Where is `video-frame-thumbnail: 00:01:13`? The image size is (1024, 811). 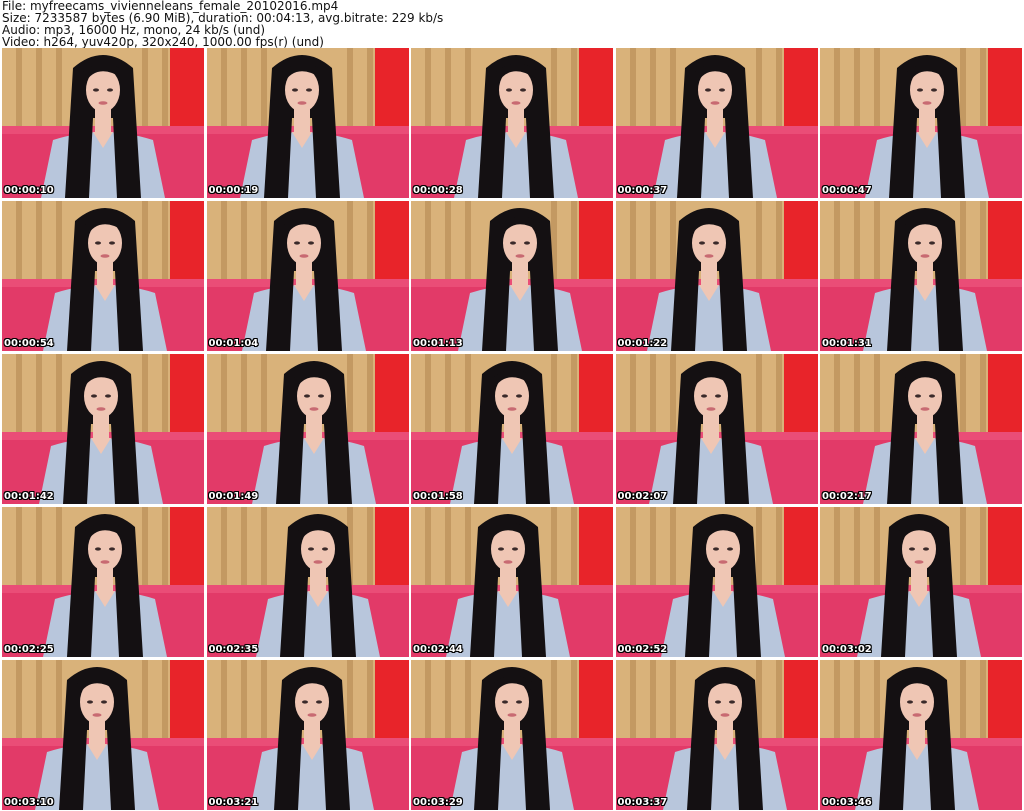
video-frame-thumbnail: 00:01:13 is located at coordinates (512, 276).